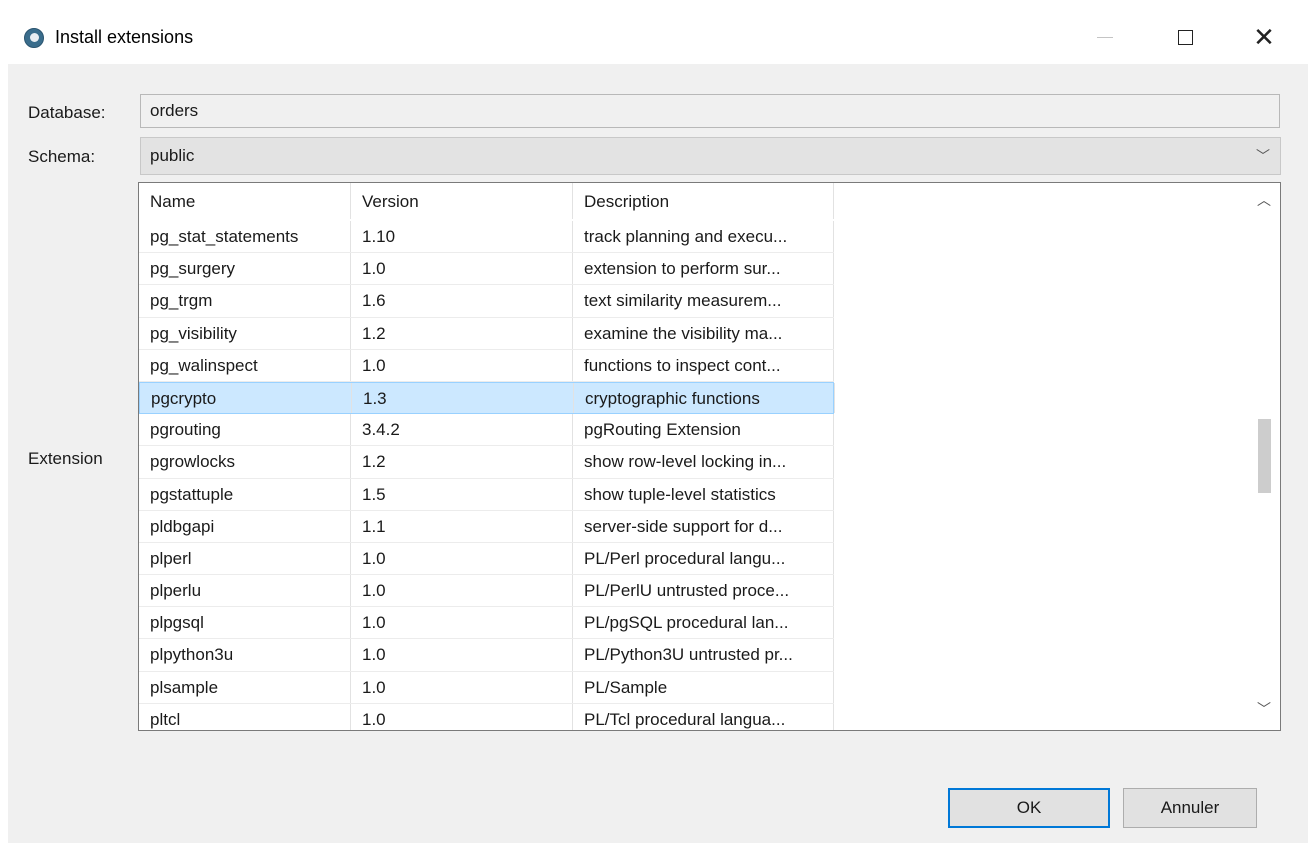 This screenshot has height=843, width=1308. I want to click on schema-dropdown: public ﹀, so click(710, 156).